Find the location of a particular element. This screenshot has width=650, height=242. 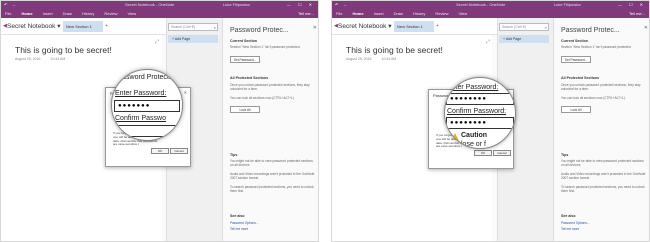

current-section-heading: Current Section is located at coordinates (574, 41).